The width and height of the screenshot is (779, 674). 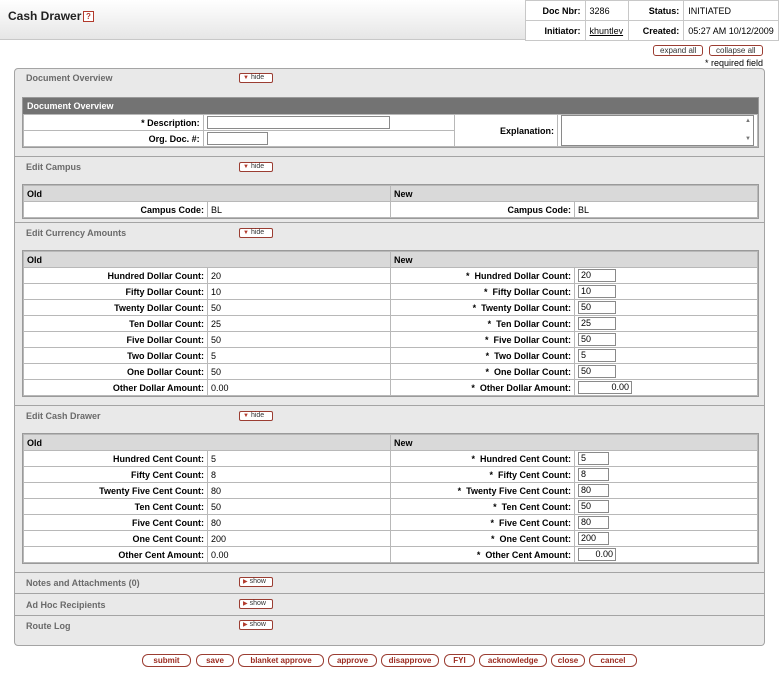 I want to click on row-label-text: Other Cent Amount:, so click(x=528, y=554).